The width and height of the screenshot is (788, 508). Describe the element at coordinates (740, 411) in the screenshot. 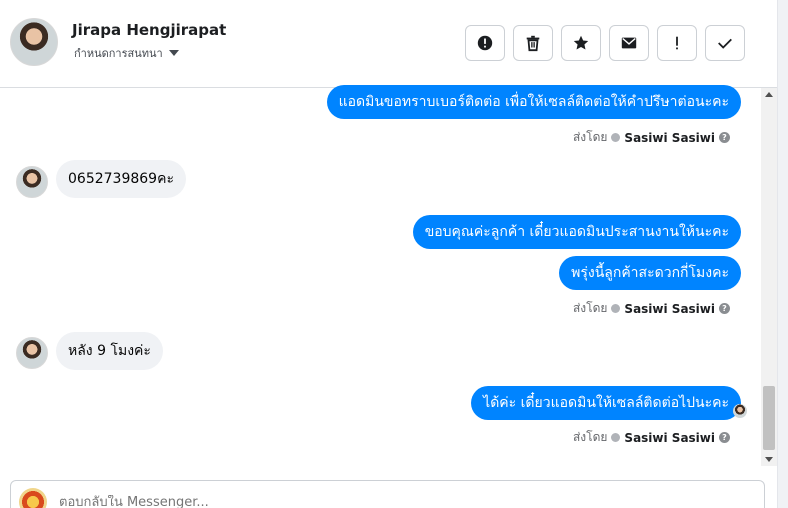

I see `seen-indicator-avatar` at that location.